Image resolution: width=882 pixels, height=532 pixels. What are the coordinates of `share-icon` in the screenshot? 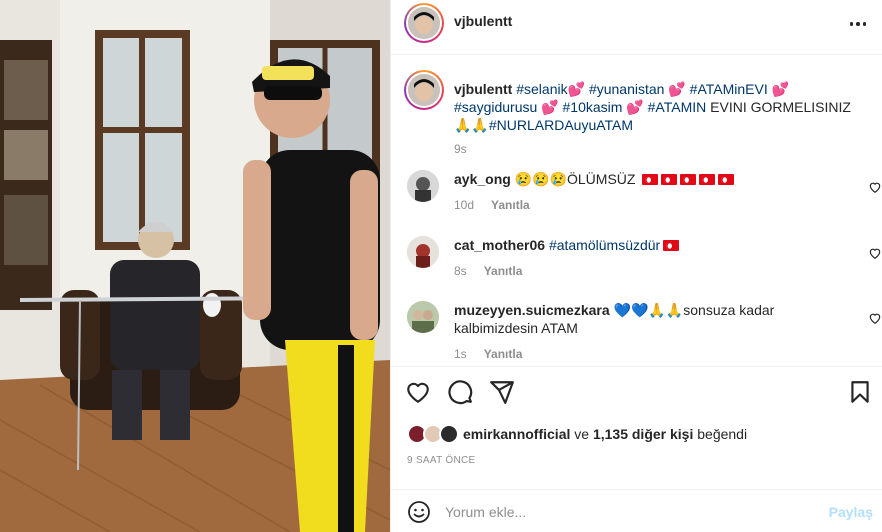 It's located at (502, 392).